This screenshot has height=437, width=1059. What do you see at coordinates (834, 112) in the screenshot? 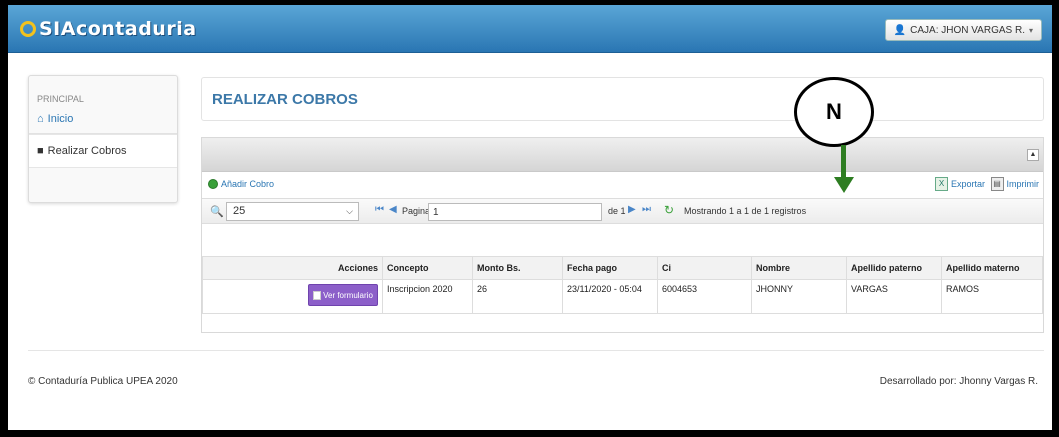
I see `annotation-marker: N` at bounding box center [834, 112].